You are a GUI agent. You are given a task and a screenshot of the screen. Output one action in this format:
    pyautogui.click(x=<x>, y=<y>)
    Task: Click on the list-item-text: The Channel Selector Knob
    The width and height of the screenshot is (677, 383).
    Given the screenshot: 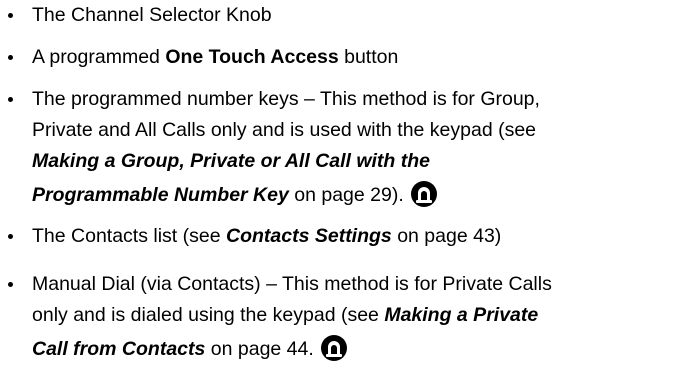 What is the action you would take?
    pyautogui.click(x=152, y=15)
    